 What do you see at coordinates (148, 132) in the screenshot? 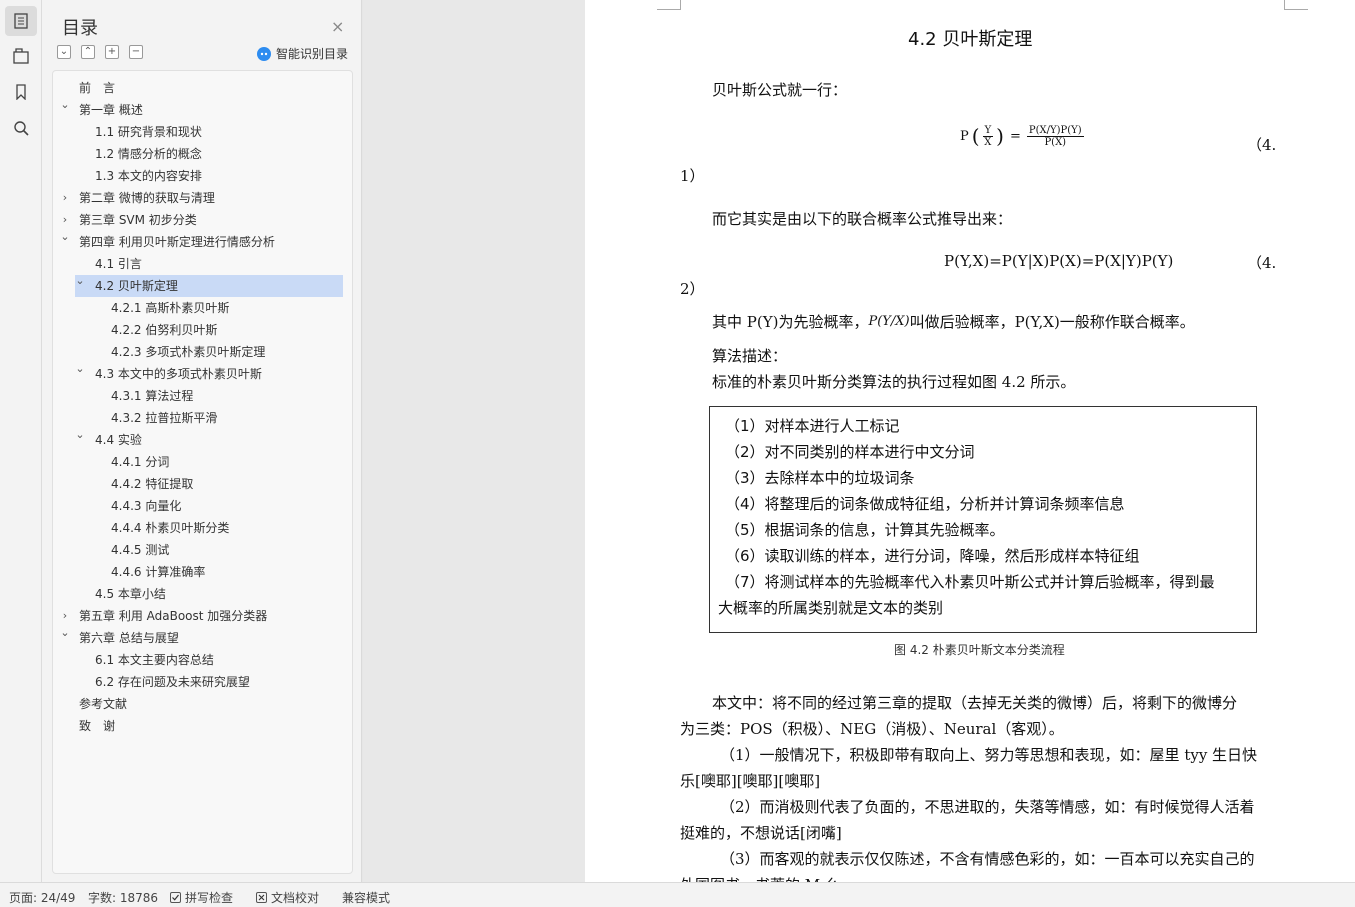
I see `toc-item-label: 1.1 研究背景和现状` at bounding box center [148, 132].